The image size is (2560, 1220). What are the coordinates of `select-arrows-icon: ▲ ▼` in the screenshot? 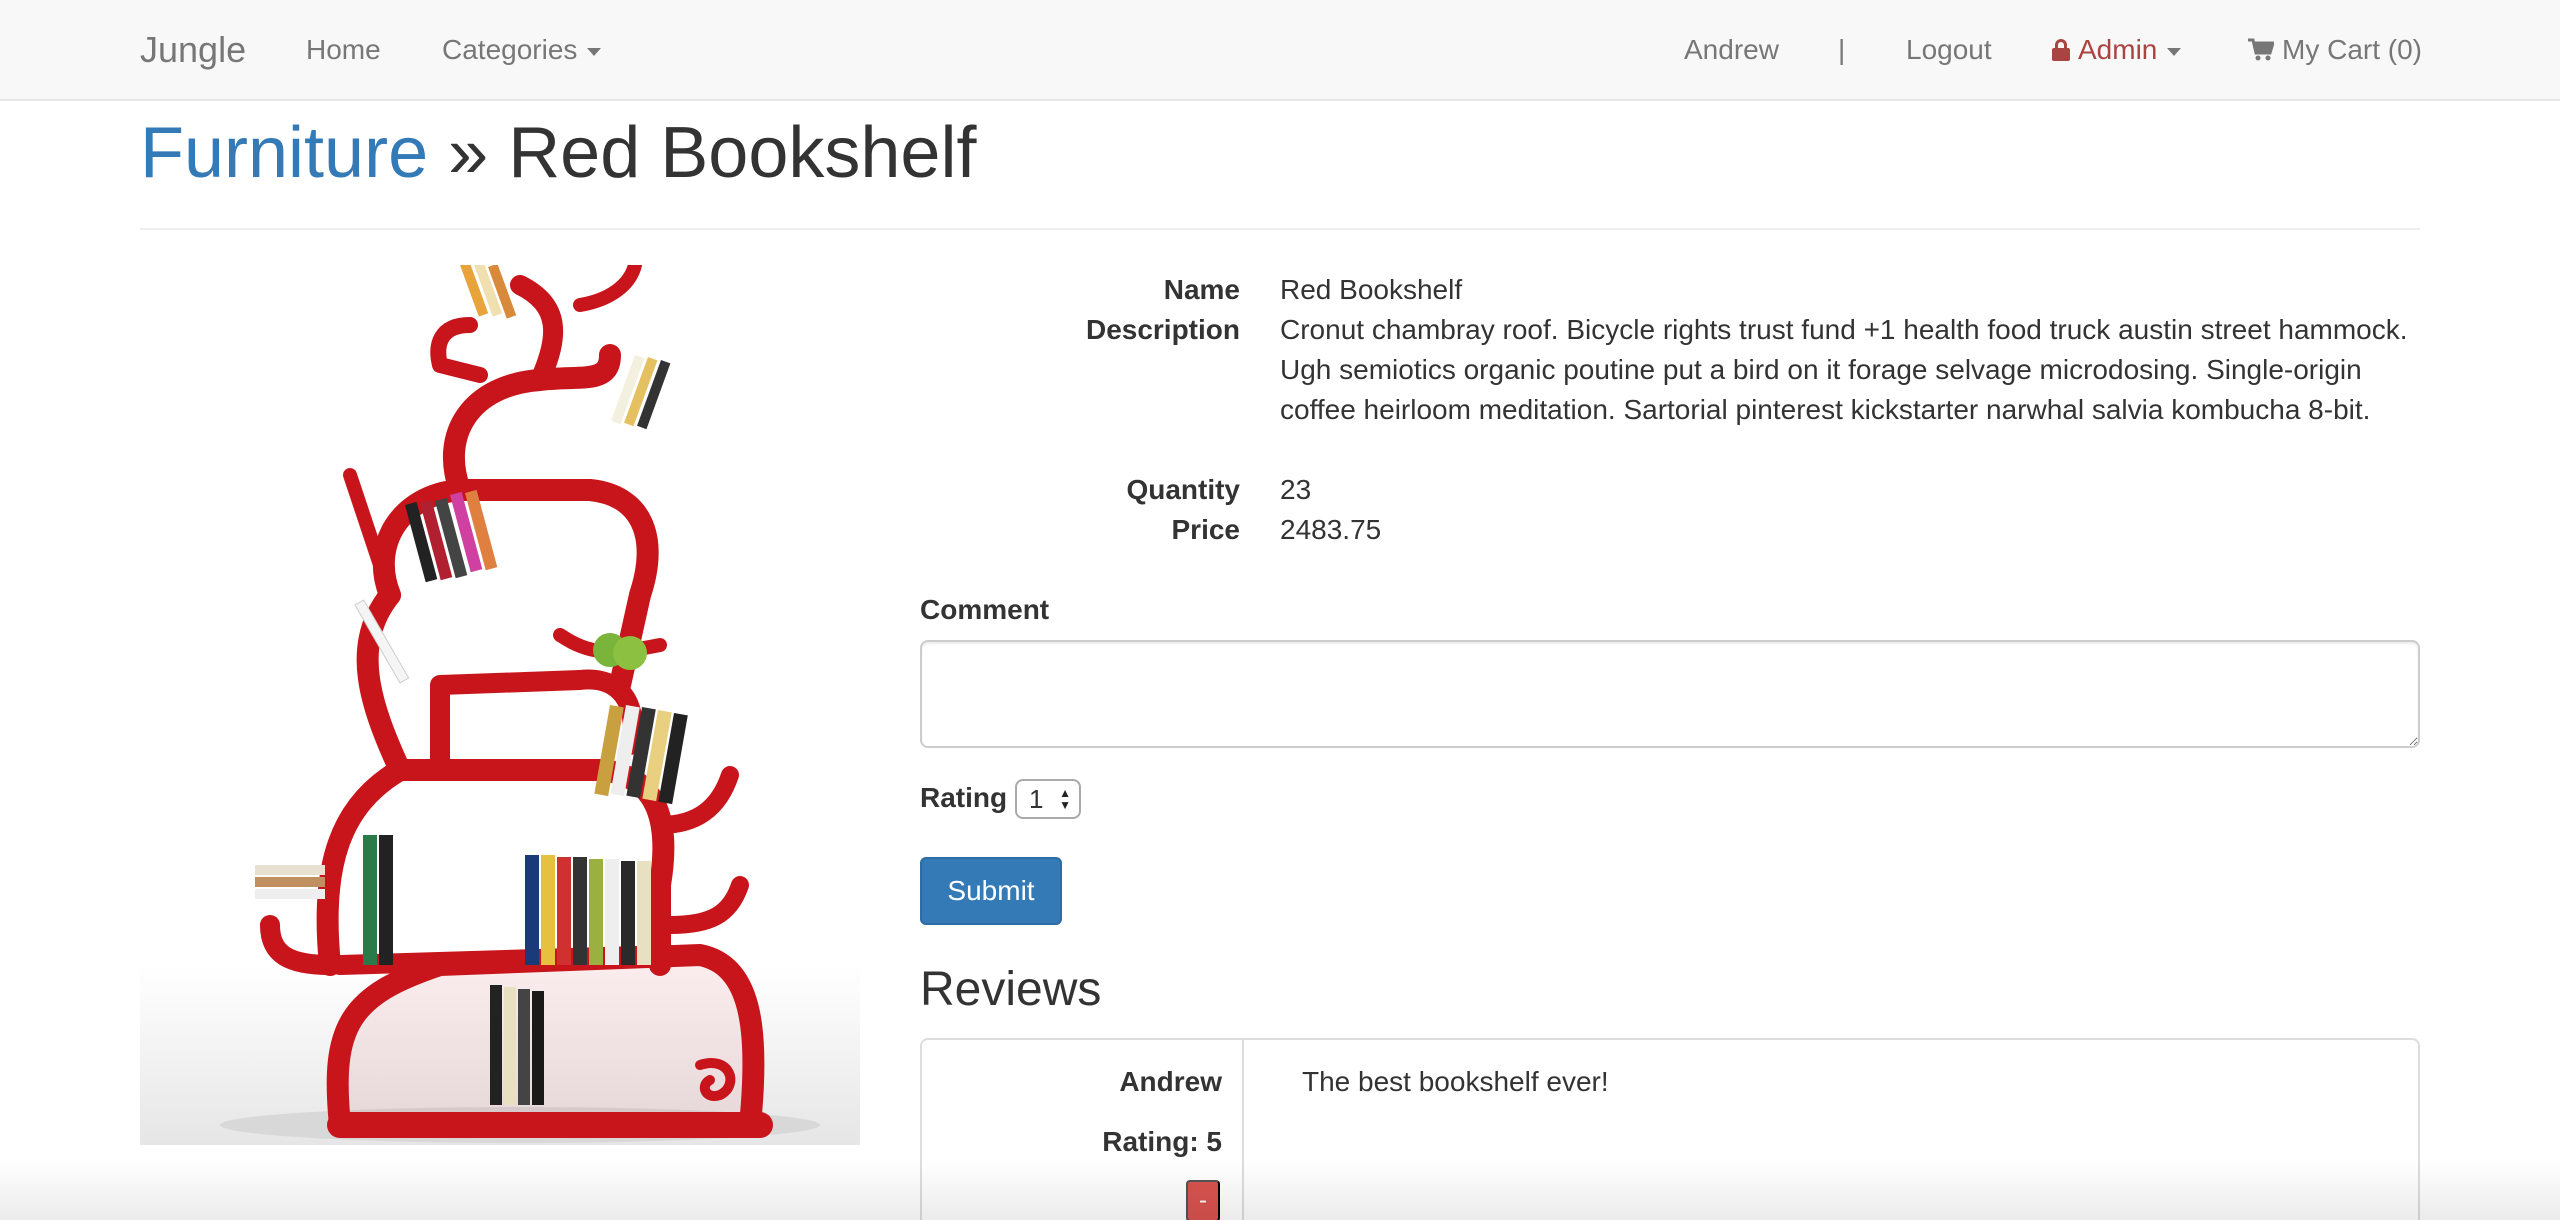 It's located at (1065, 799).